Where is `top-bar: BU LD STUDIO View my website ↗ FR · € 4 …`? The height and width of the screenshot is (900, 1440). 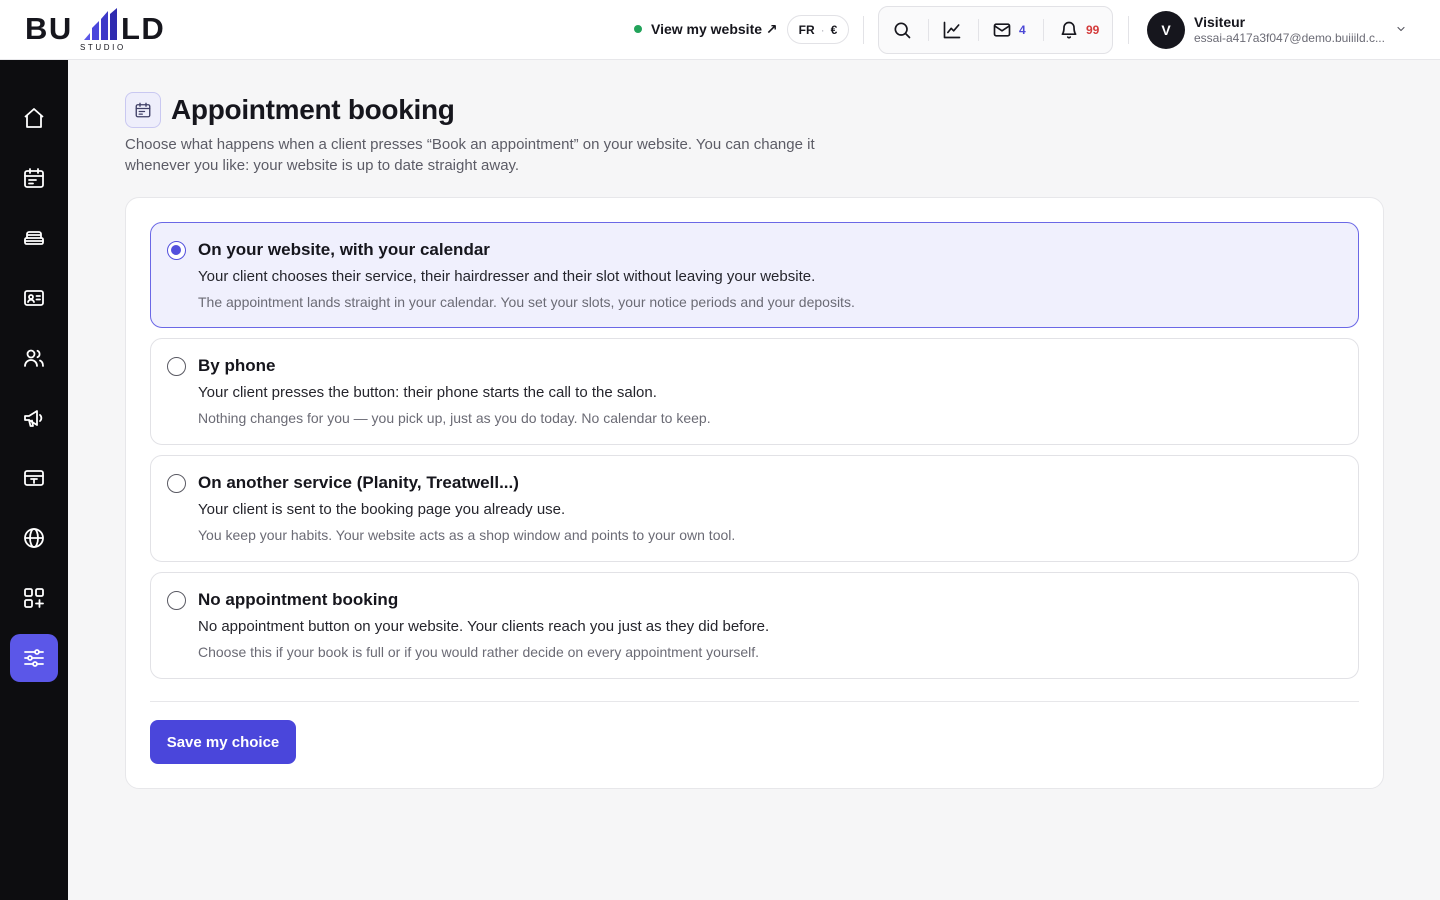
top-bar: BU LD STUDIO View my website ↗ FR · € 4 … is located at coordinates (720, 30).